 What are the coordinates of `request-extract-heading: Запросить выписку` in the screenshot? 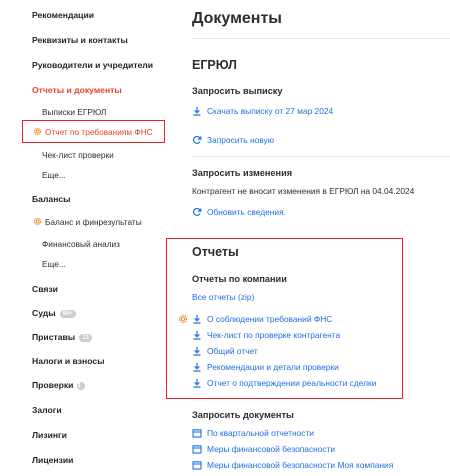 It's located at (237, 91).